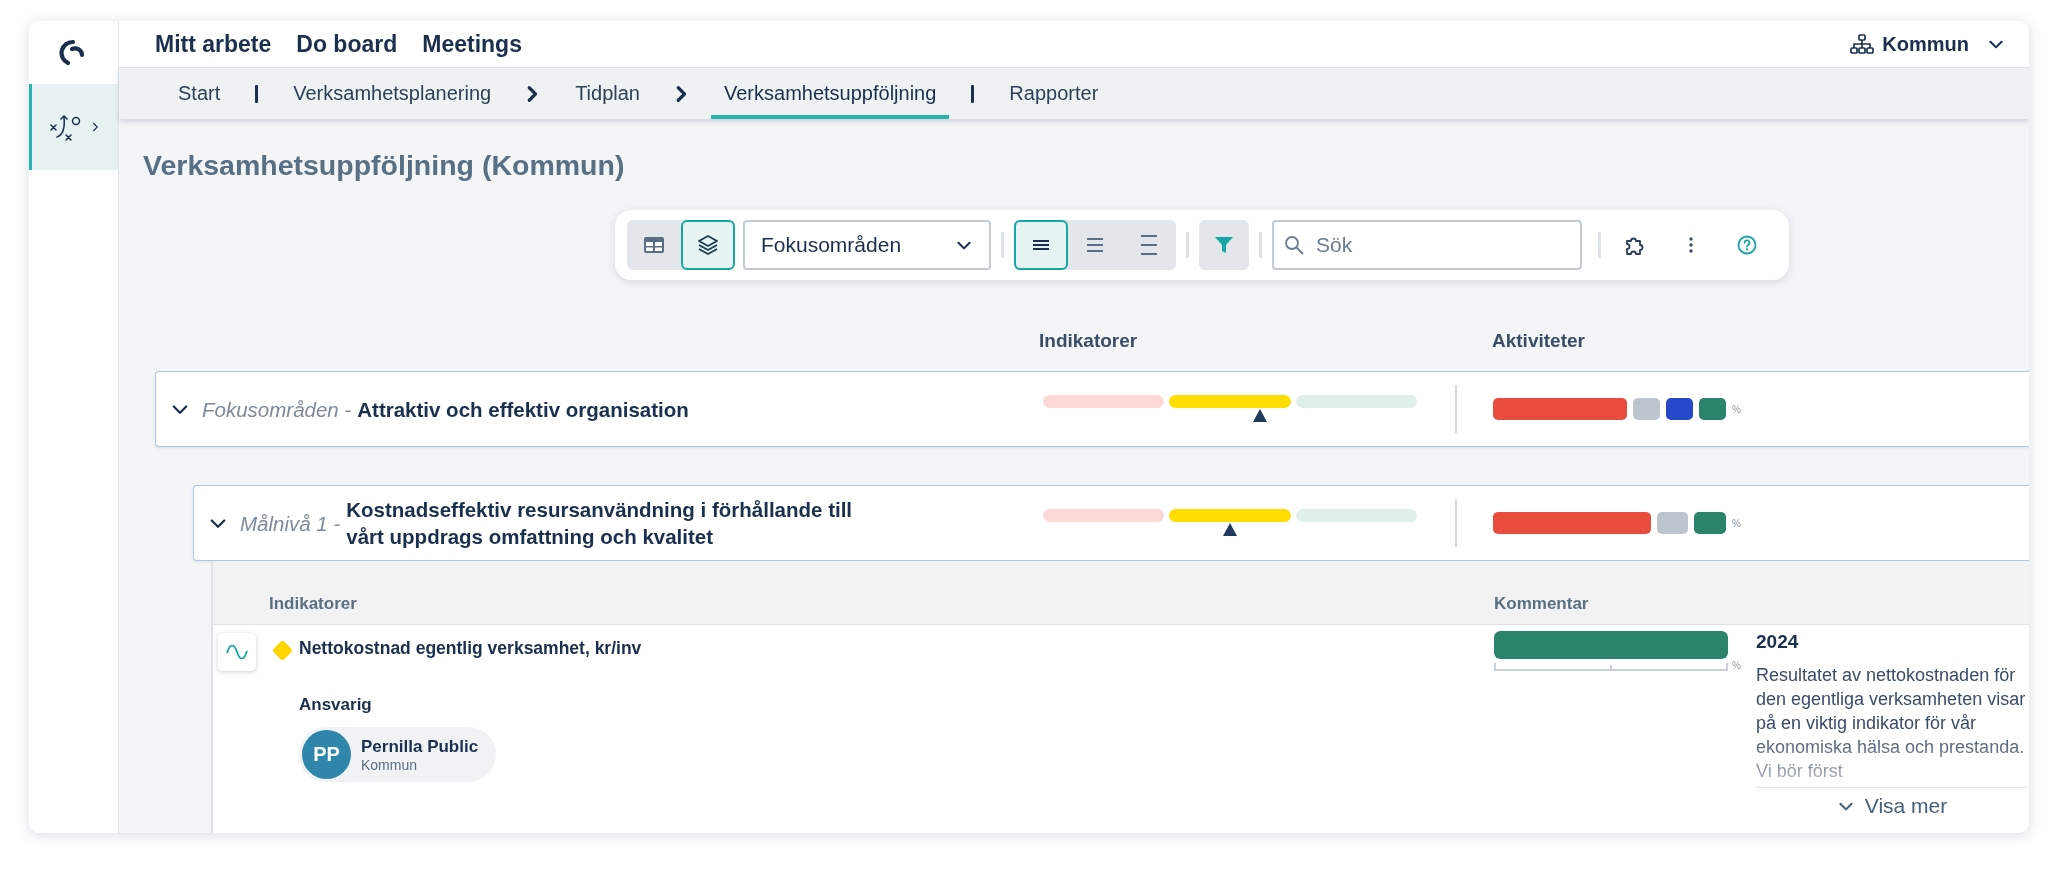  Describe the element at coordinates (1054, 93) in the screenshot. I see `breadcrumb-tab: Rapporter` at that location.